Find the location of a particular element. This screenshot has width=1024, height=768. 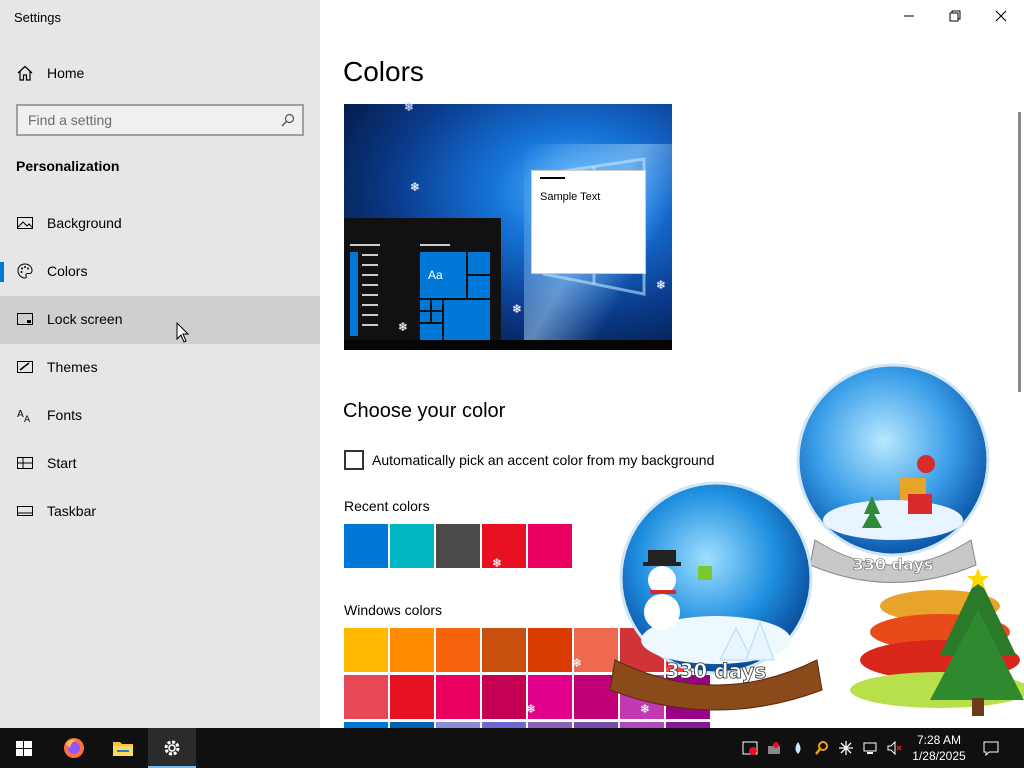

settings-taskbar-button is located at coordinates (172, 748).